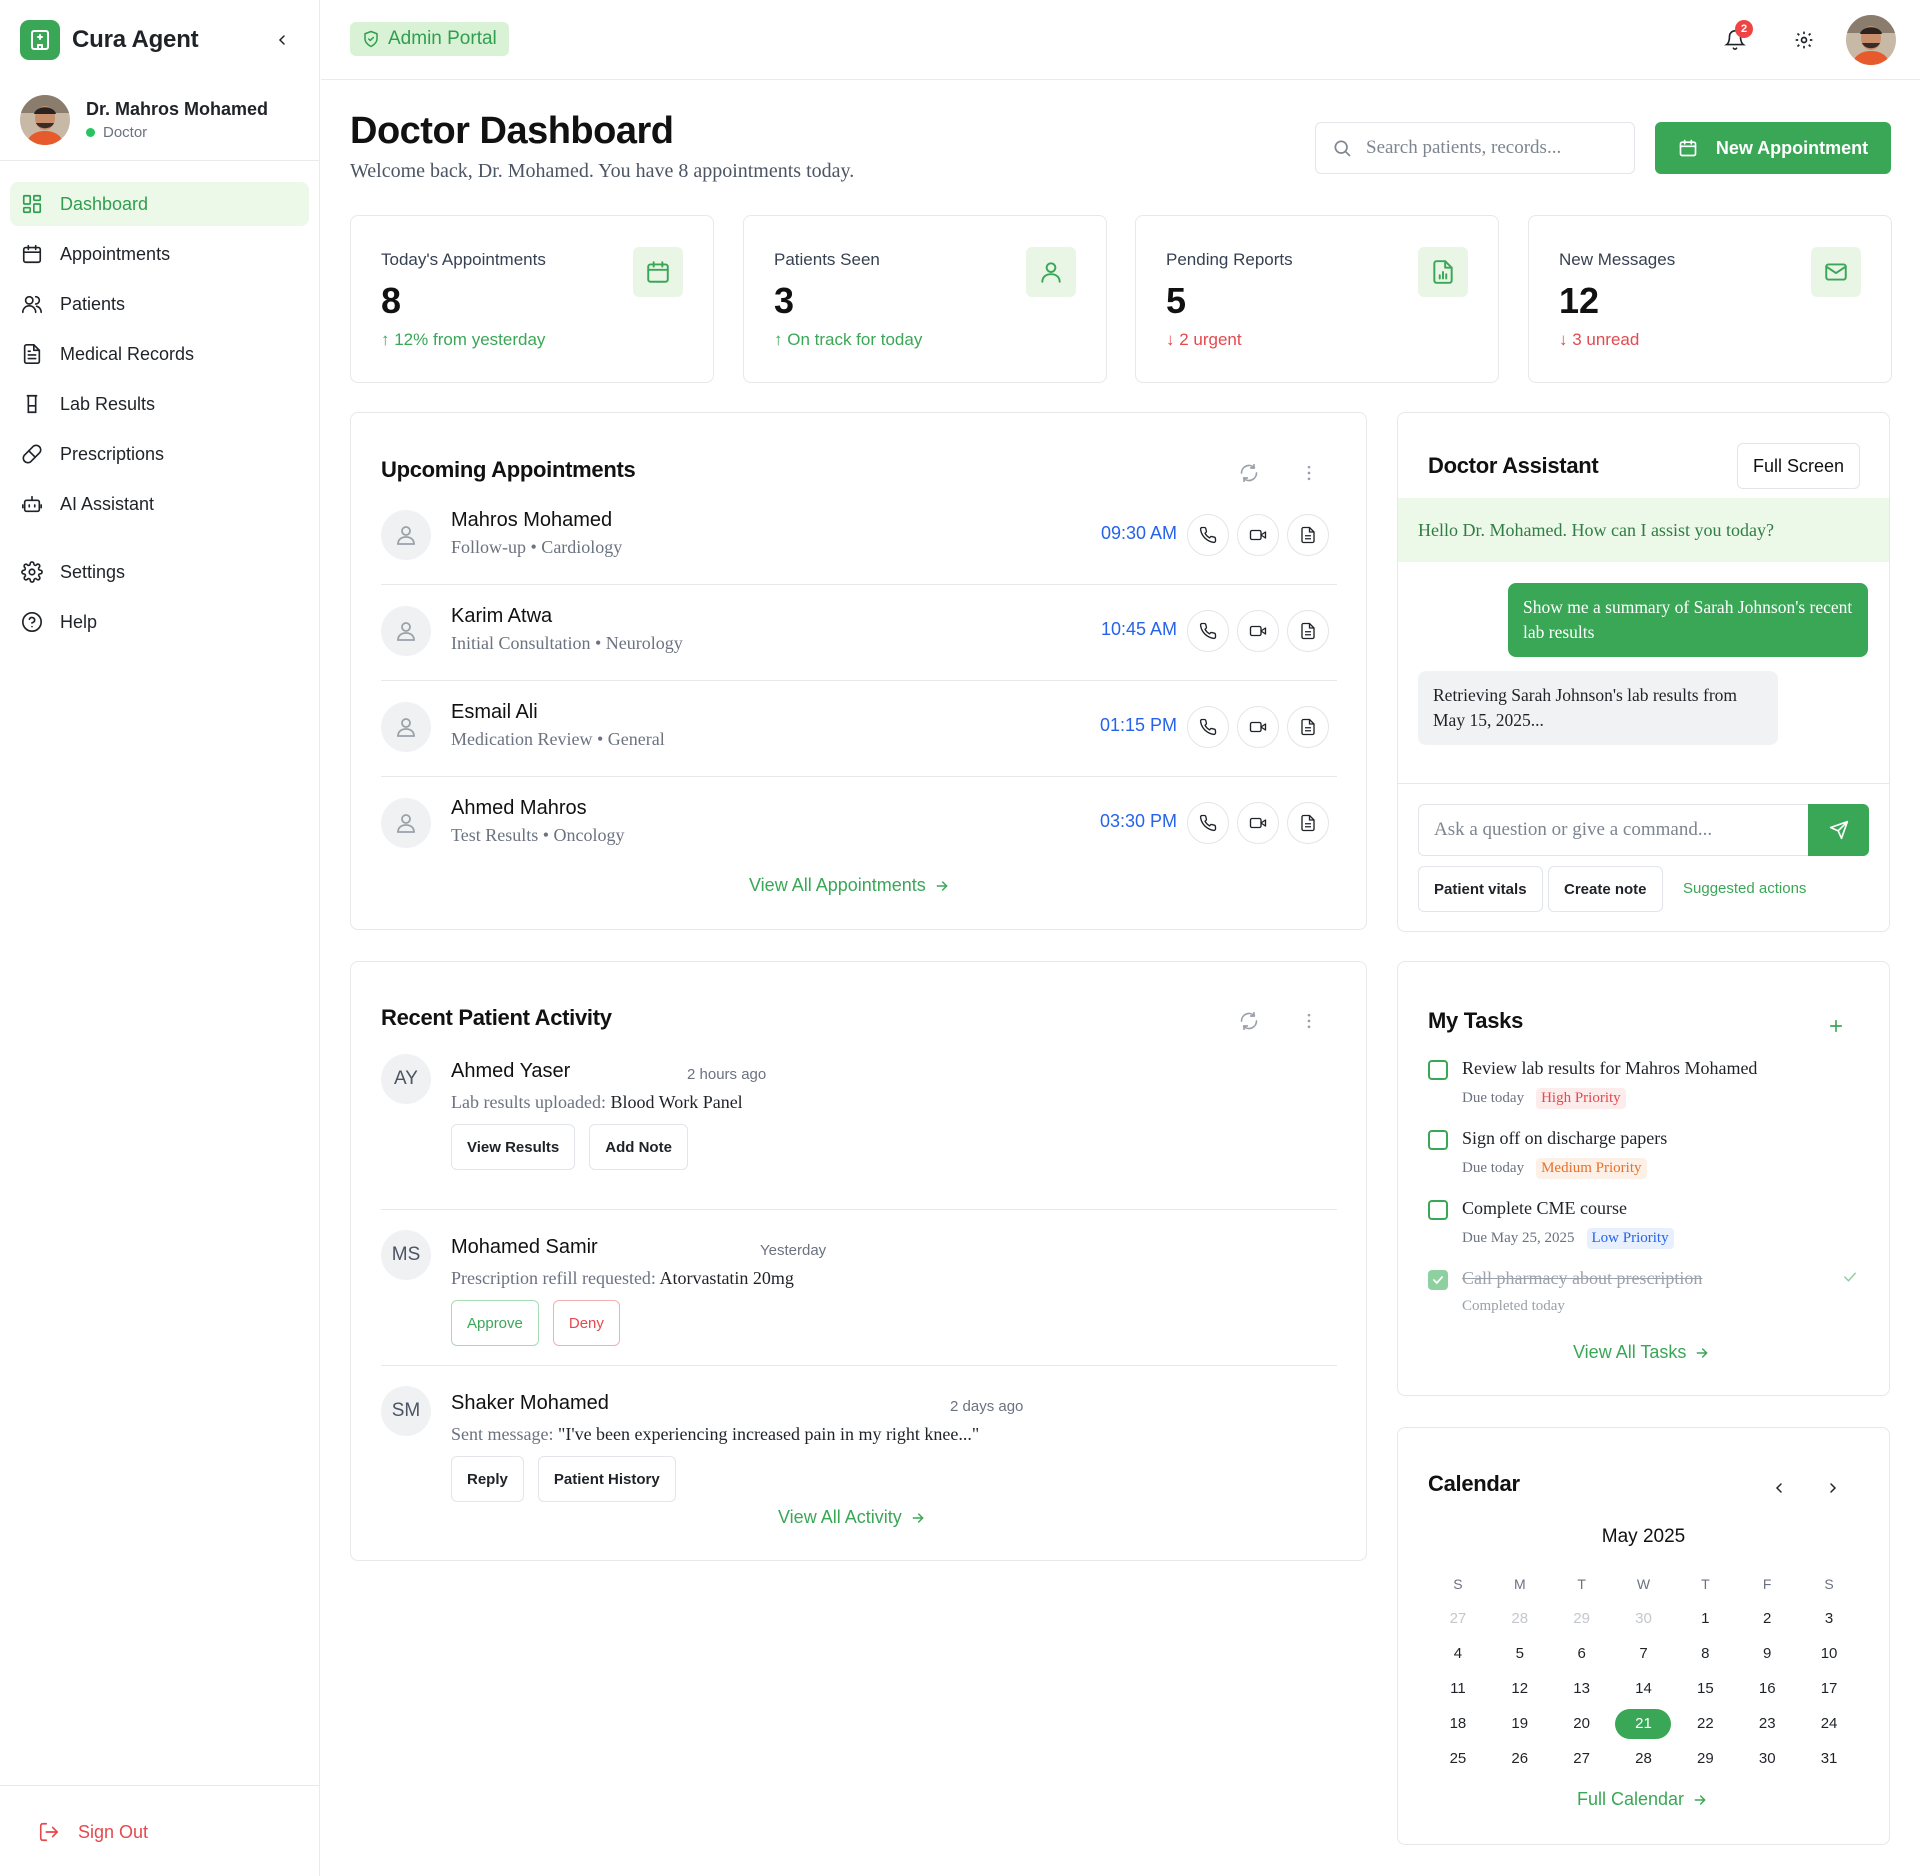  I want to click on calendar-day: 26, so click(1520, 1758).